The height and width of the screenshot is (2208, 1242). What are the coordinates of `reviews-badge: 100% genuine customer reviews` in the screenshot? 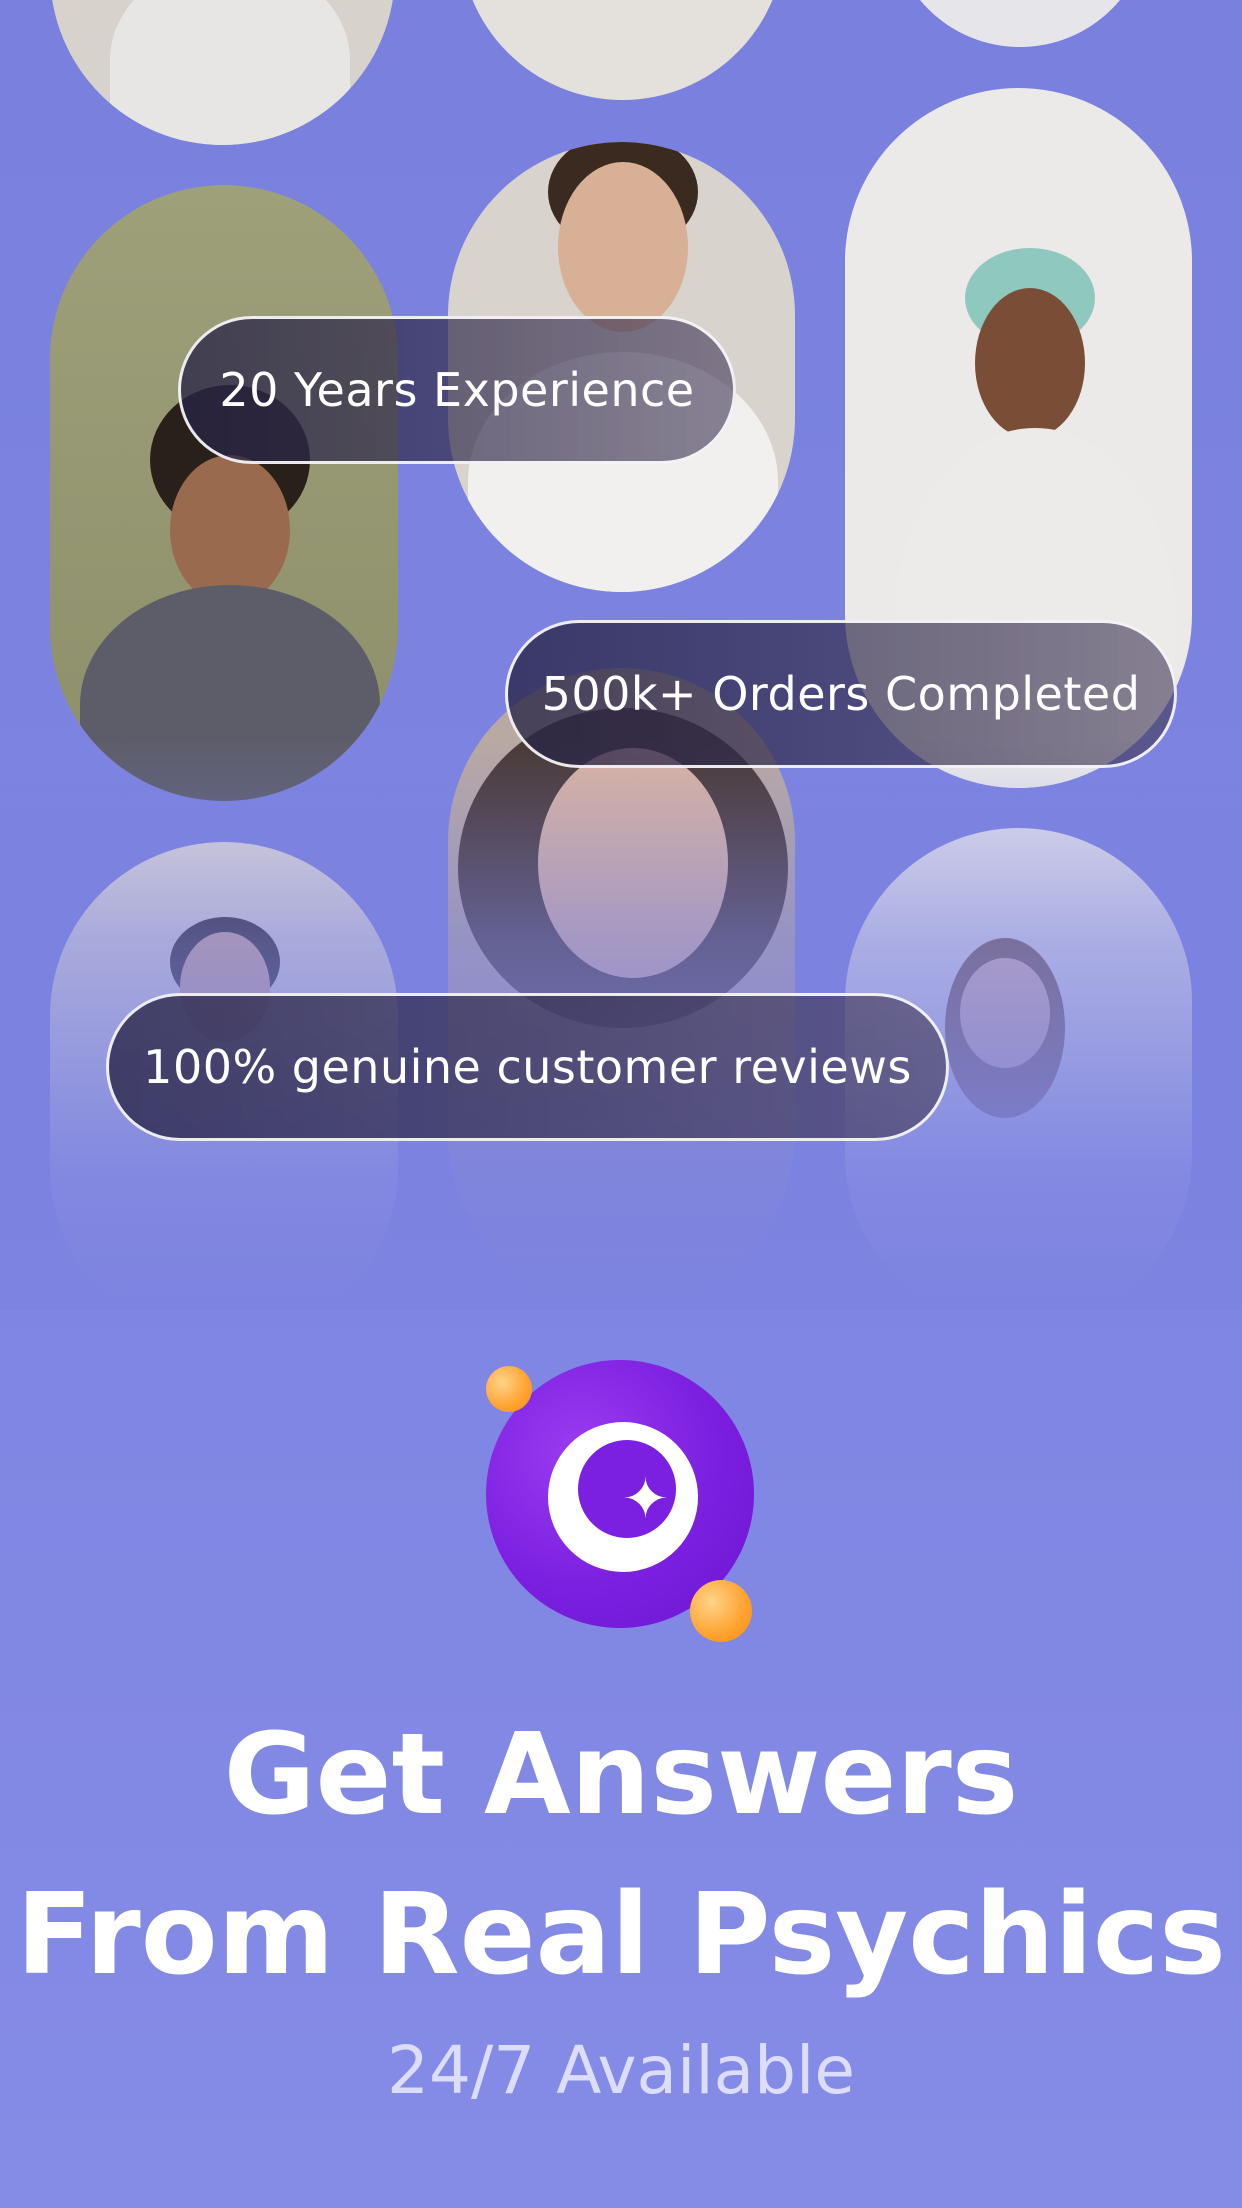 It's located at (527, 1067).